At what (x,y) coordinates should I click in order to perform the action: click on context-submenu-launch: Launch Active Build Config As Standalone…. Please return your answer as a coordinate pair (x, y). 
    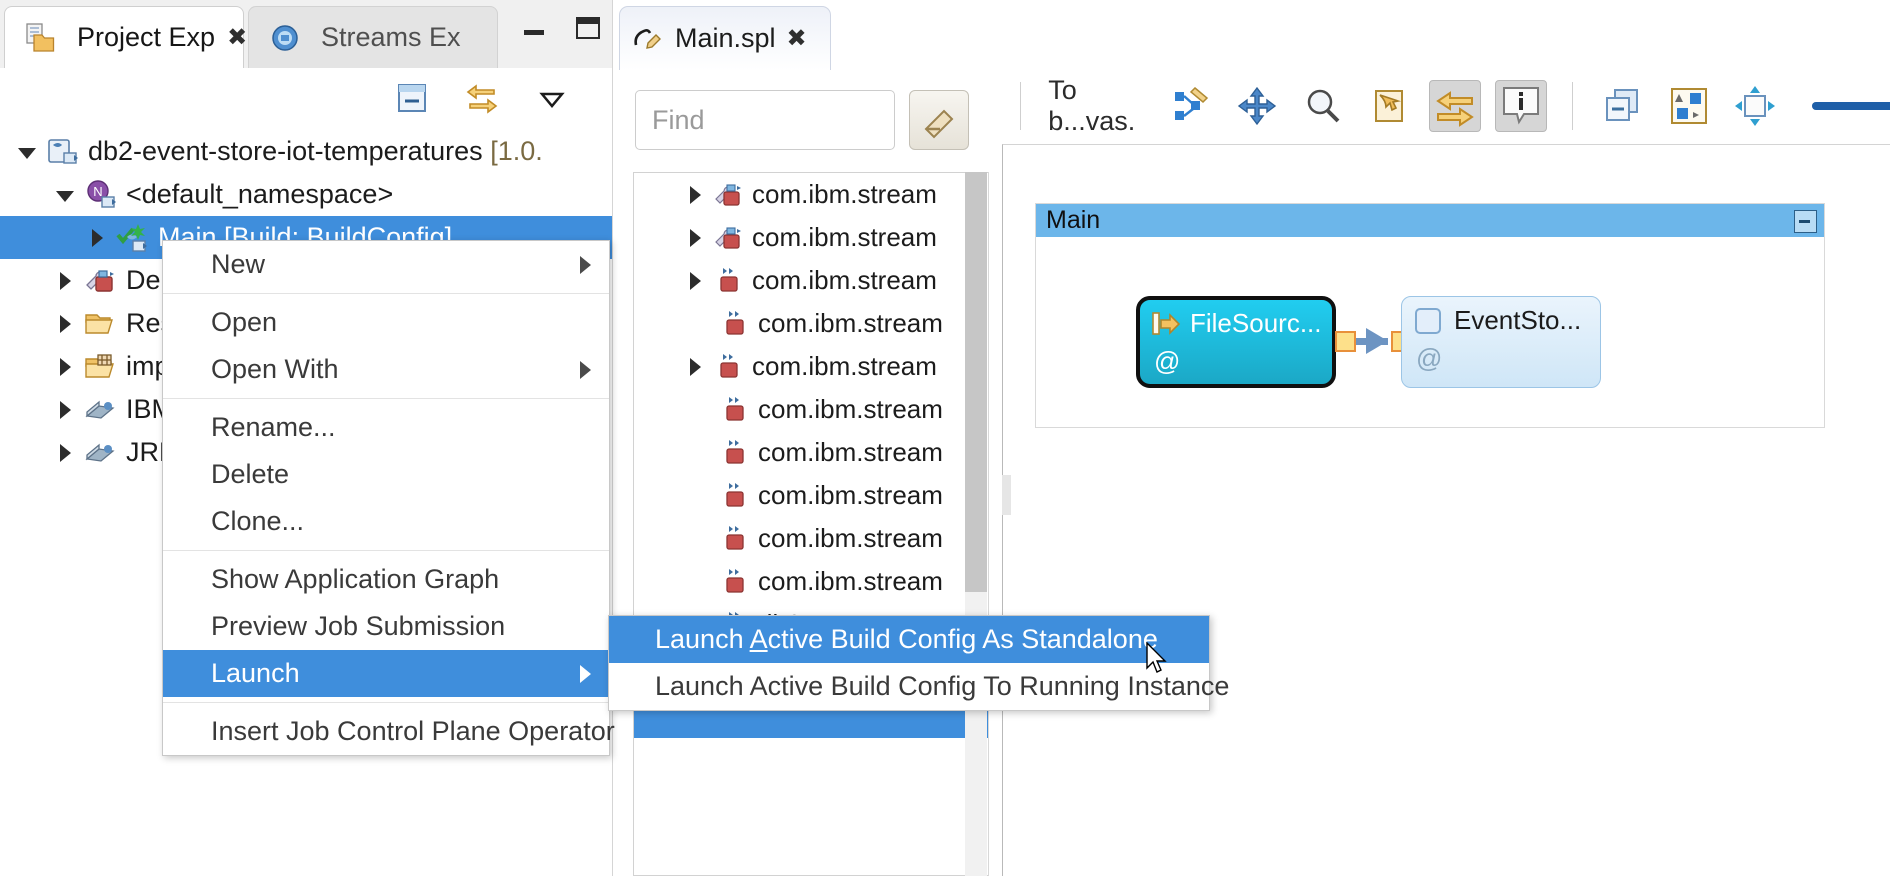
    Looking at the image, I should click on (918, 663).